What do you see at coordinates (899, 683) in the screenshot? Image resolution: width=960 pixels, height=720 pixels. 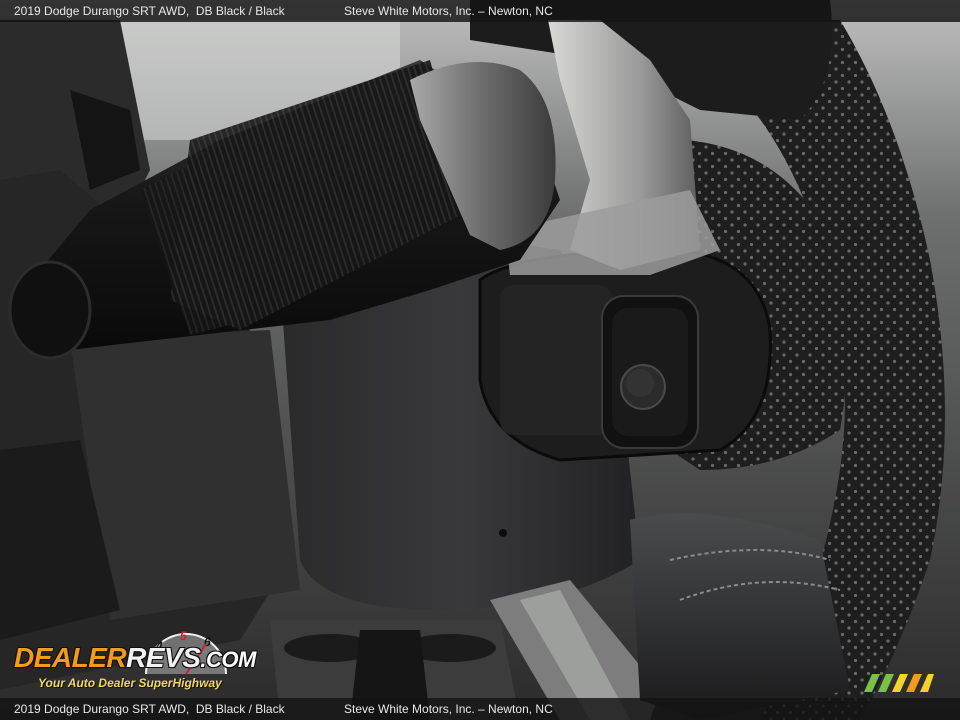 I see `speed-stripes-icon` at bounding box center [899, 683].